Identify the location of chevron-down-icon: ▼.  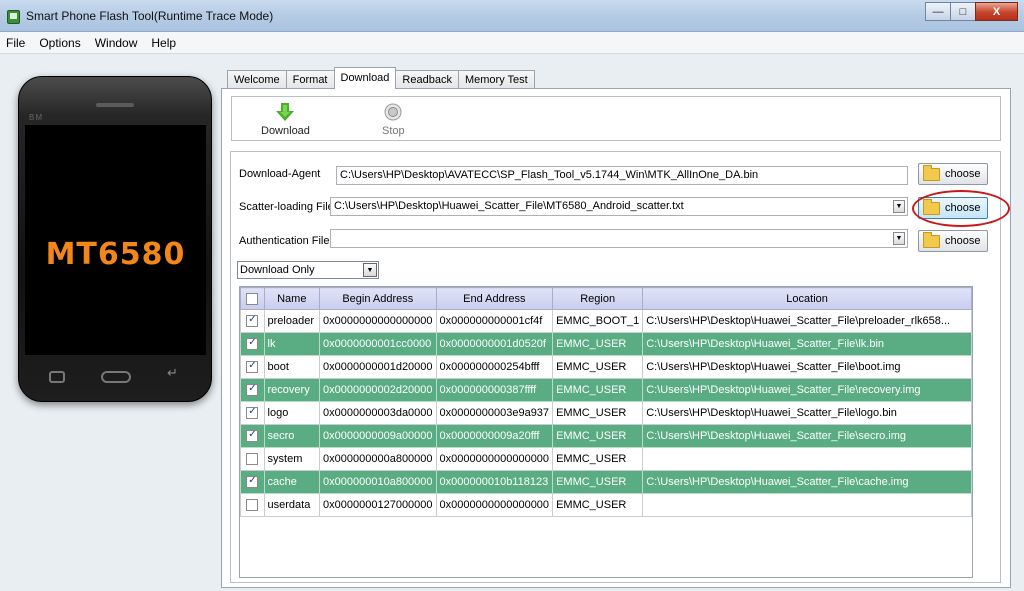
(370, 270).